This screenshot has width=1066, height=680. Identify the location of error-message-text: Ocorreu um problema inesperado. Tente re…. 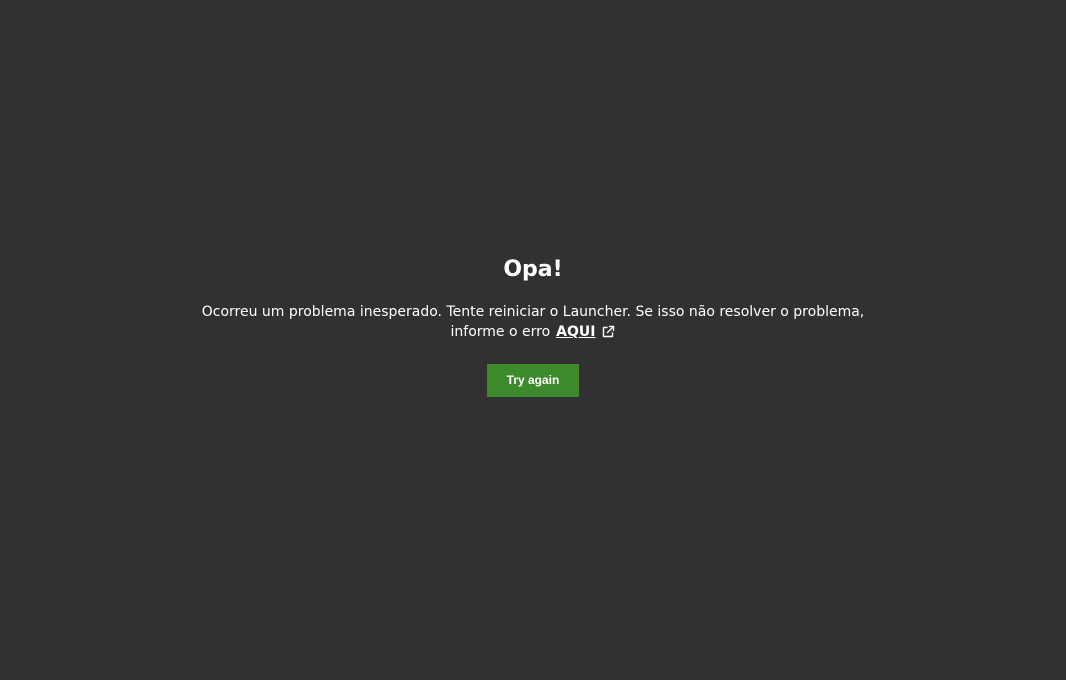
(533, 322).